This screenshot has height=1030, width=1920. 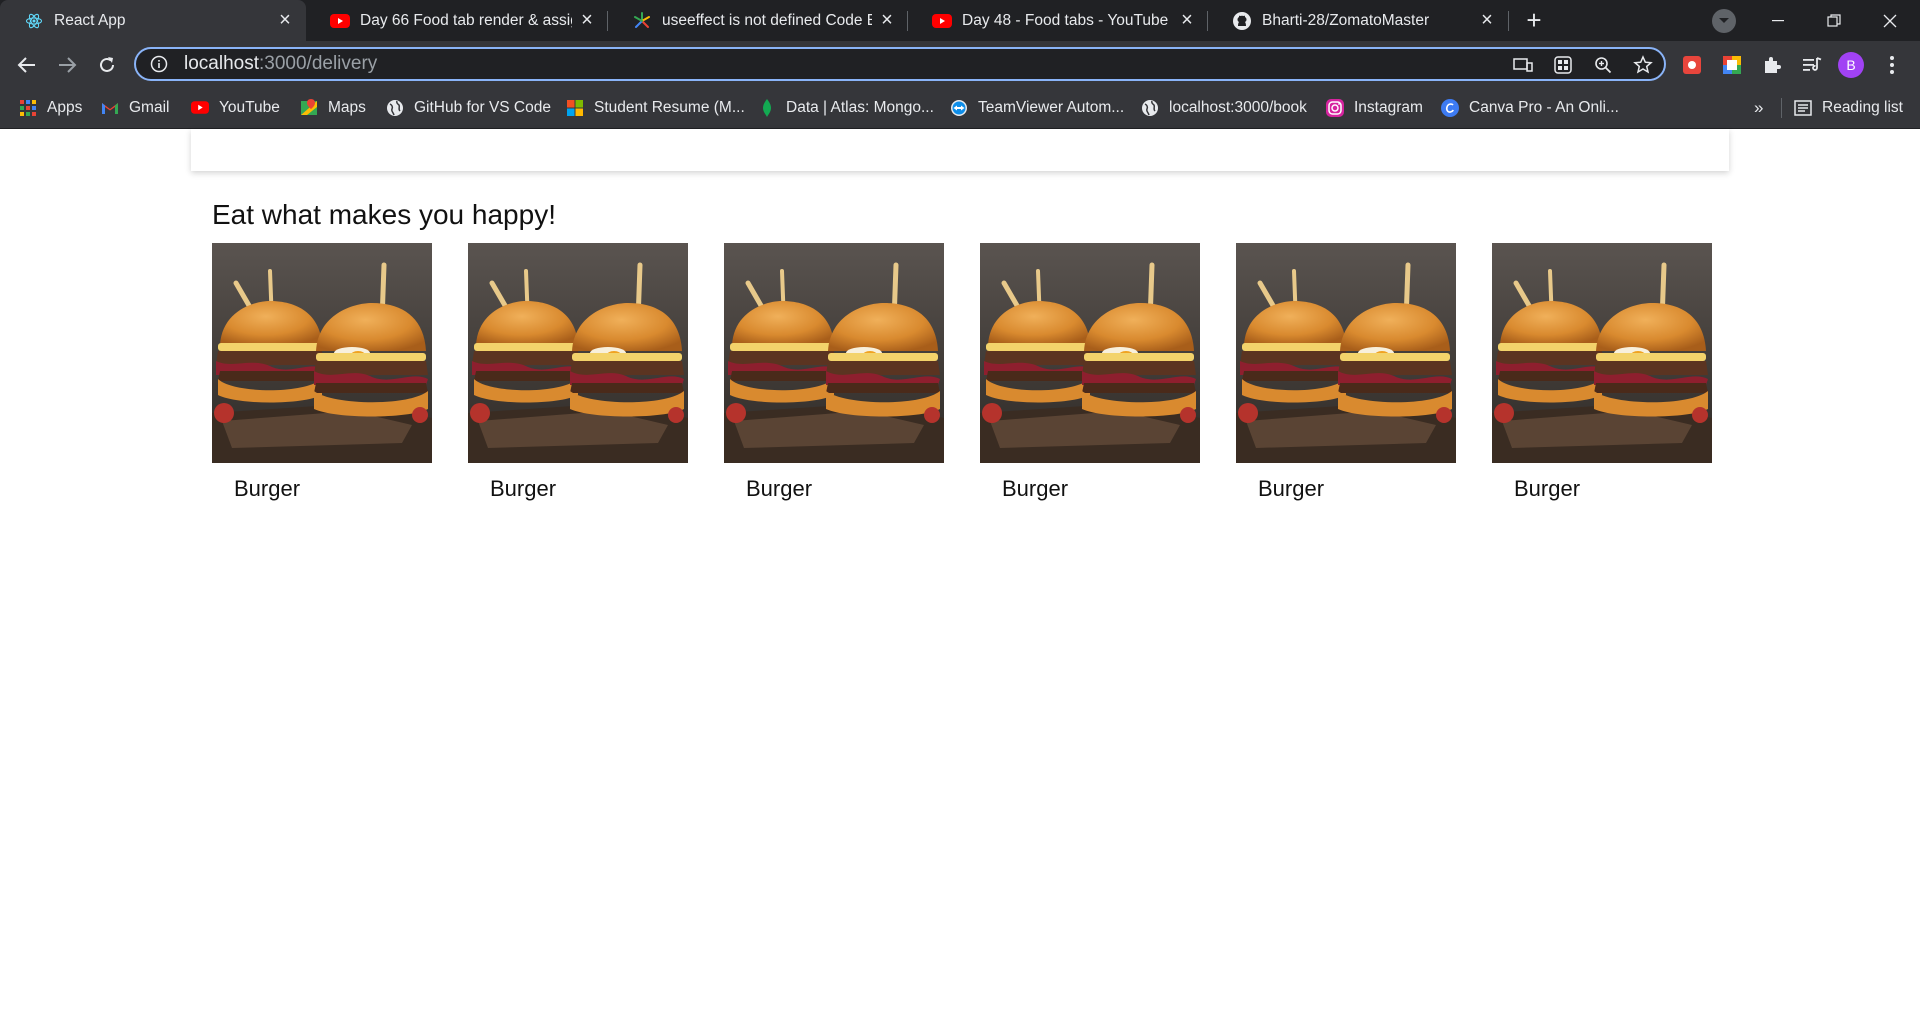 I want to click on bookmark-label: Apps, so click(x=65, y=107).